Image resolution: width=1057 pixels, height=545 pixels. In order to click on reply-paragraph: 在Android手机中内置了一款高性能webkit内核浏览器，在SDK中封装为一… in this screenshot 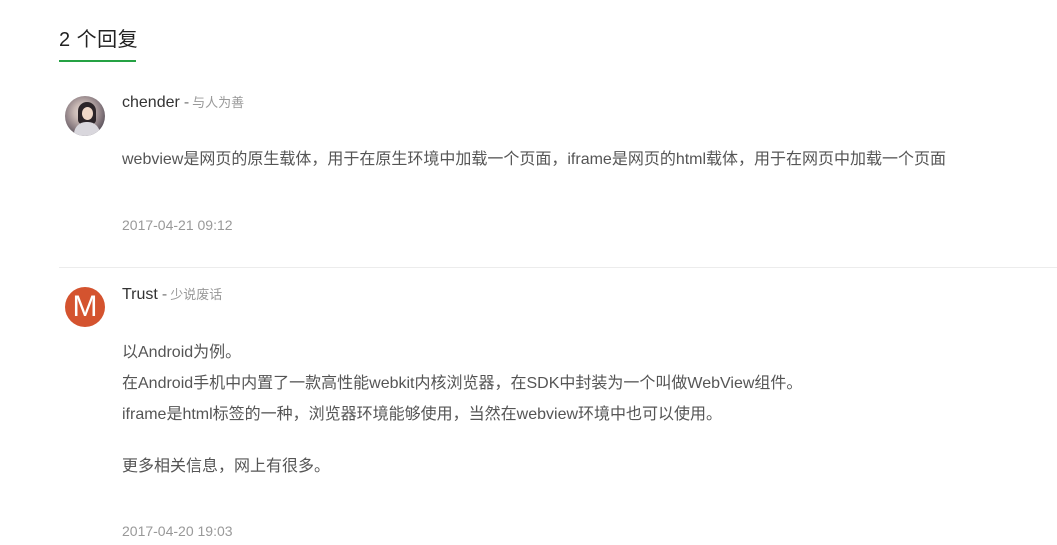, I will do `click(462, 383)`.